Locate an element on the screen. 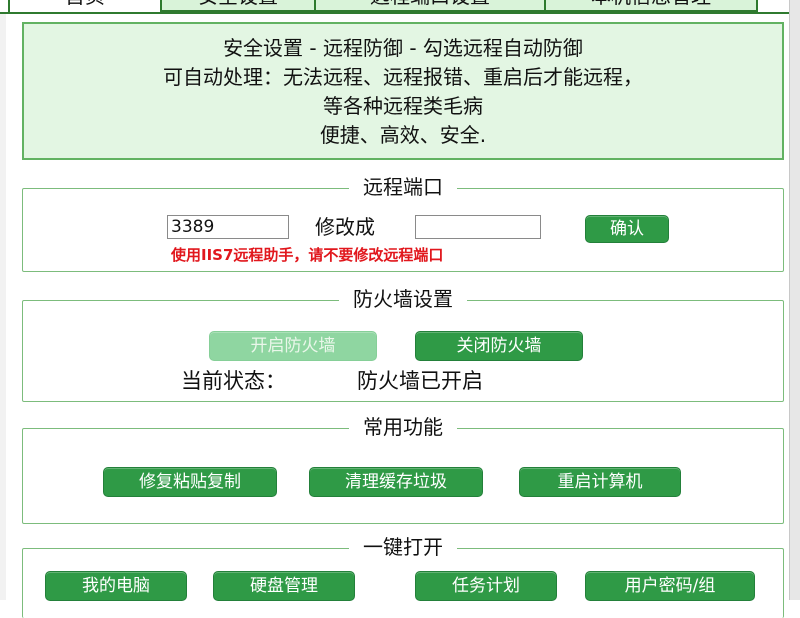 The image size is (800, 618). window-left-border is located at coordinates (3, 307).